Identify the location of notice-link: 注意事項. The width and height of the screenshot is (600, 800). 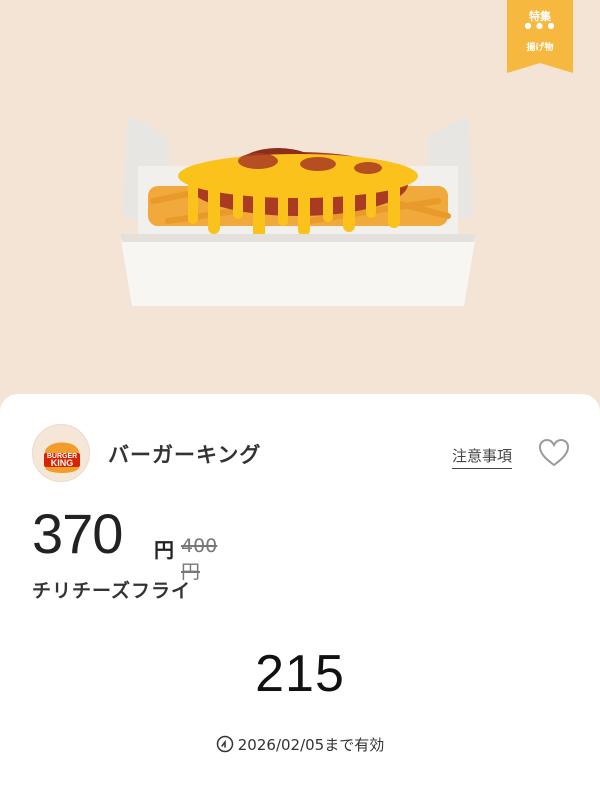
(482, 457).